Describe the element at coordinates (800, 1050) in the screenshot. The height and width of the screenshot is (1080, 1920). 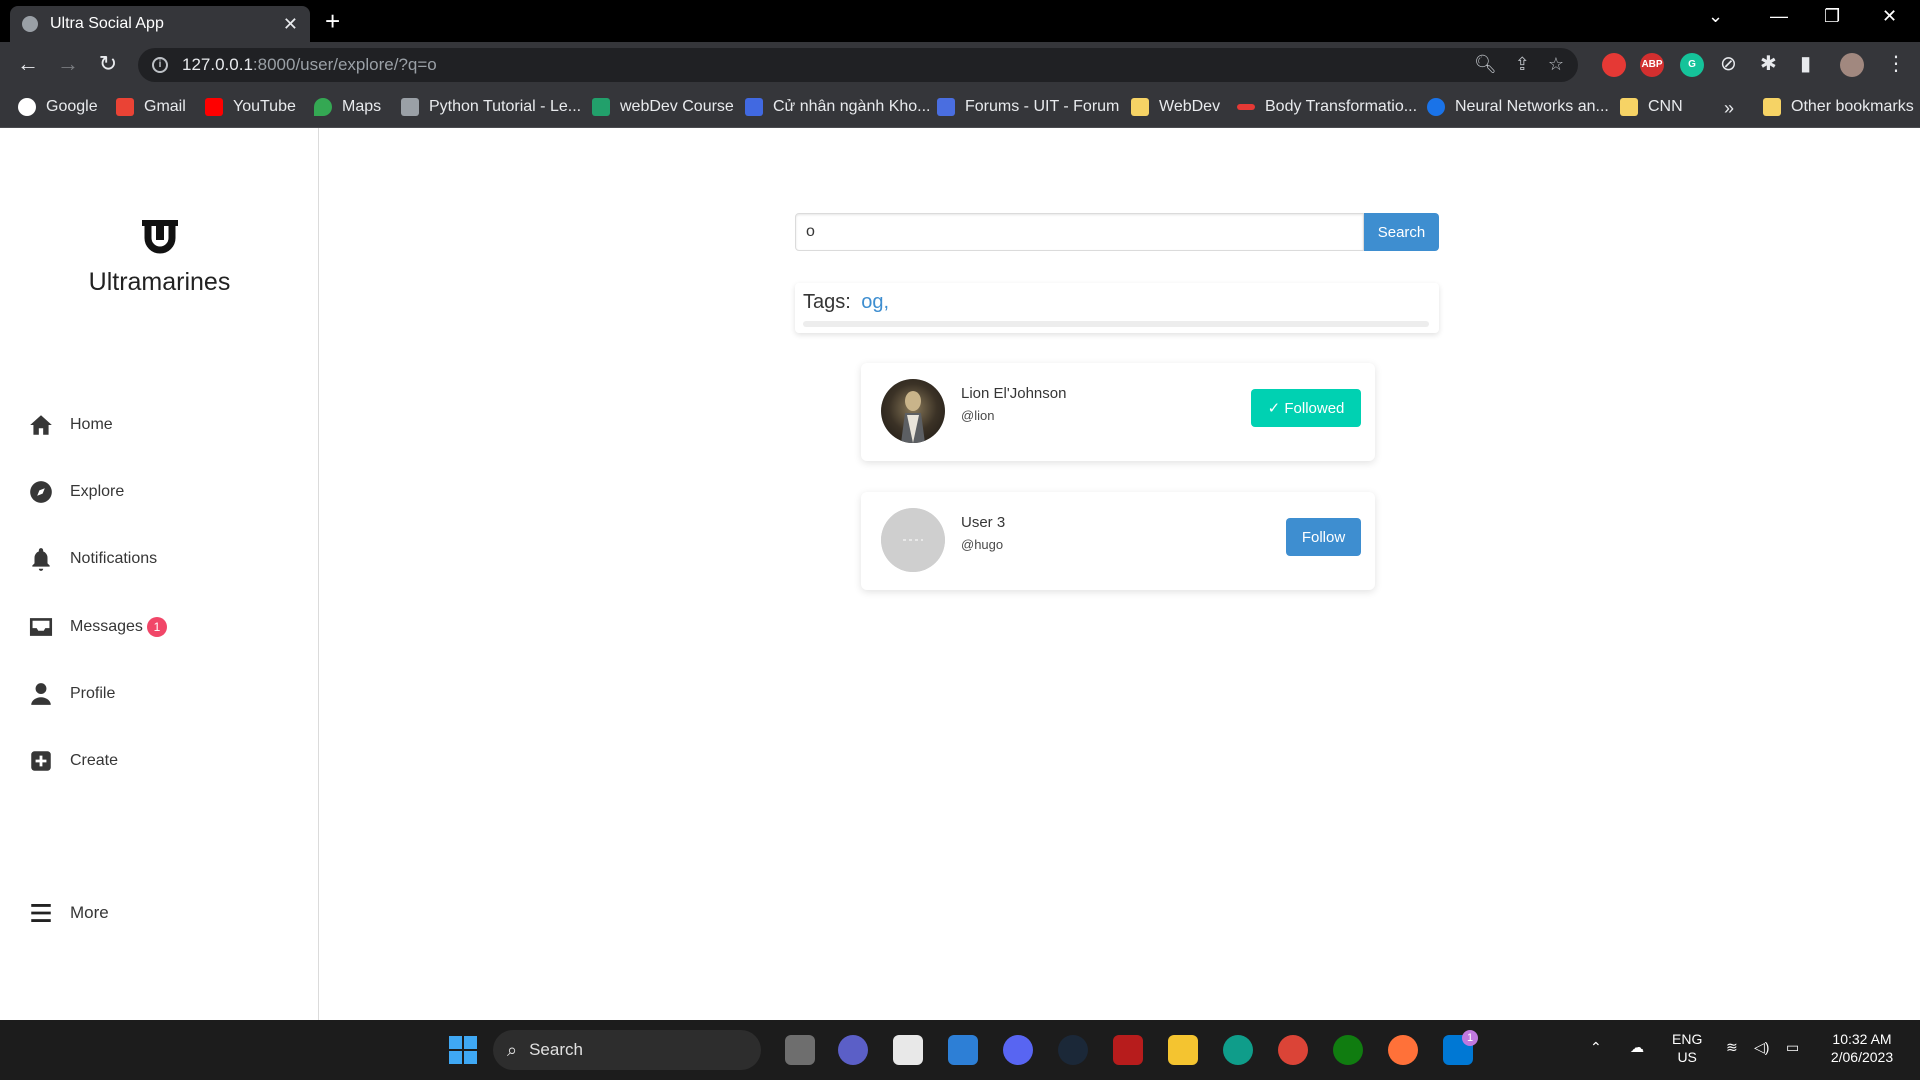
I see `task-view-icon` at that location.